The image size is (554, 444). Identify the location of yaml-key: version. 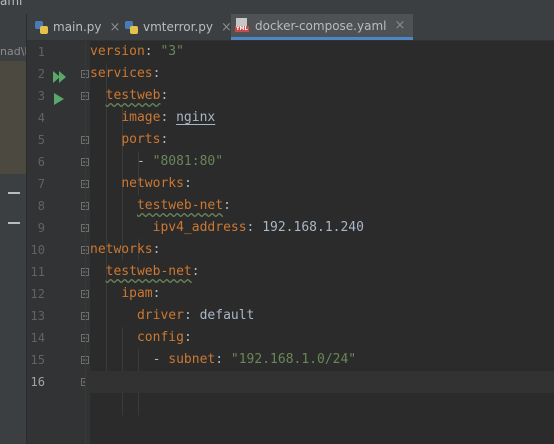
(117, 51).